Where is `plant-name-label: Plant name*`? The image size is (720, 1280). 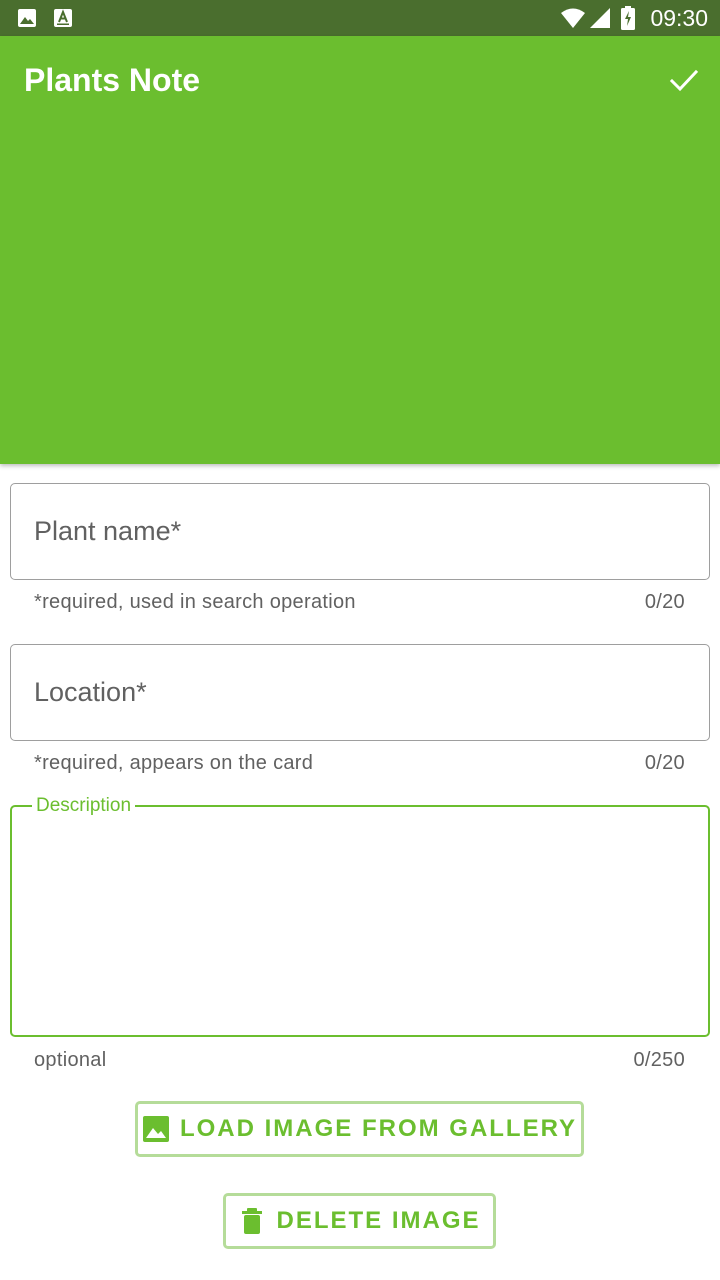 plant-name-label: Plant name* is located at coordinates (108, 531).